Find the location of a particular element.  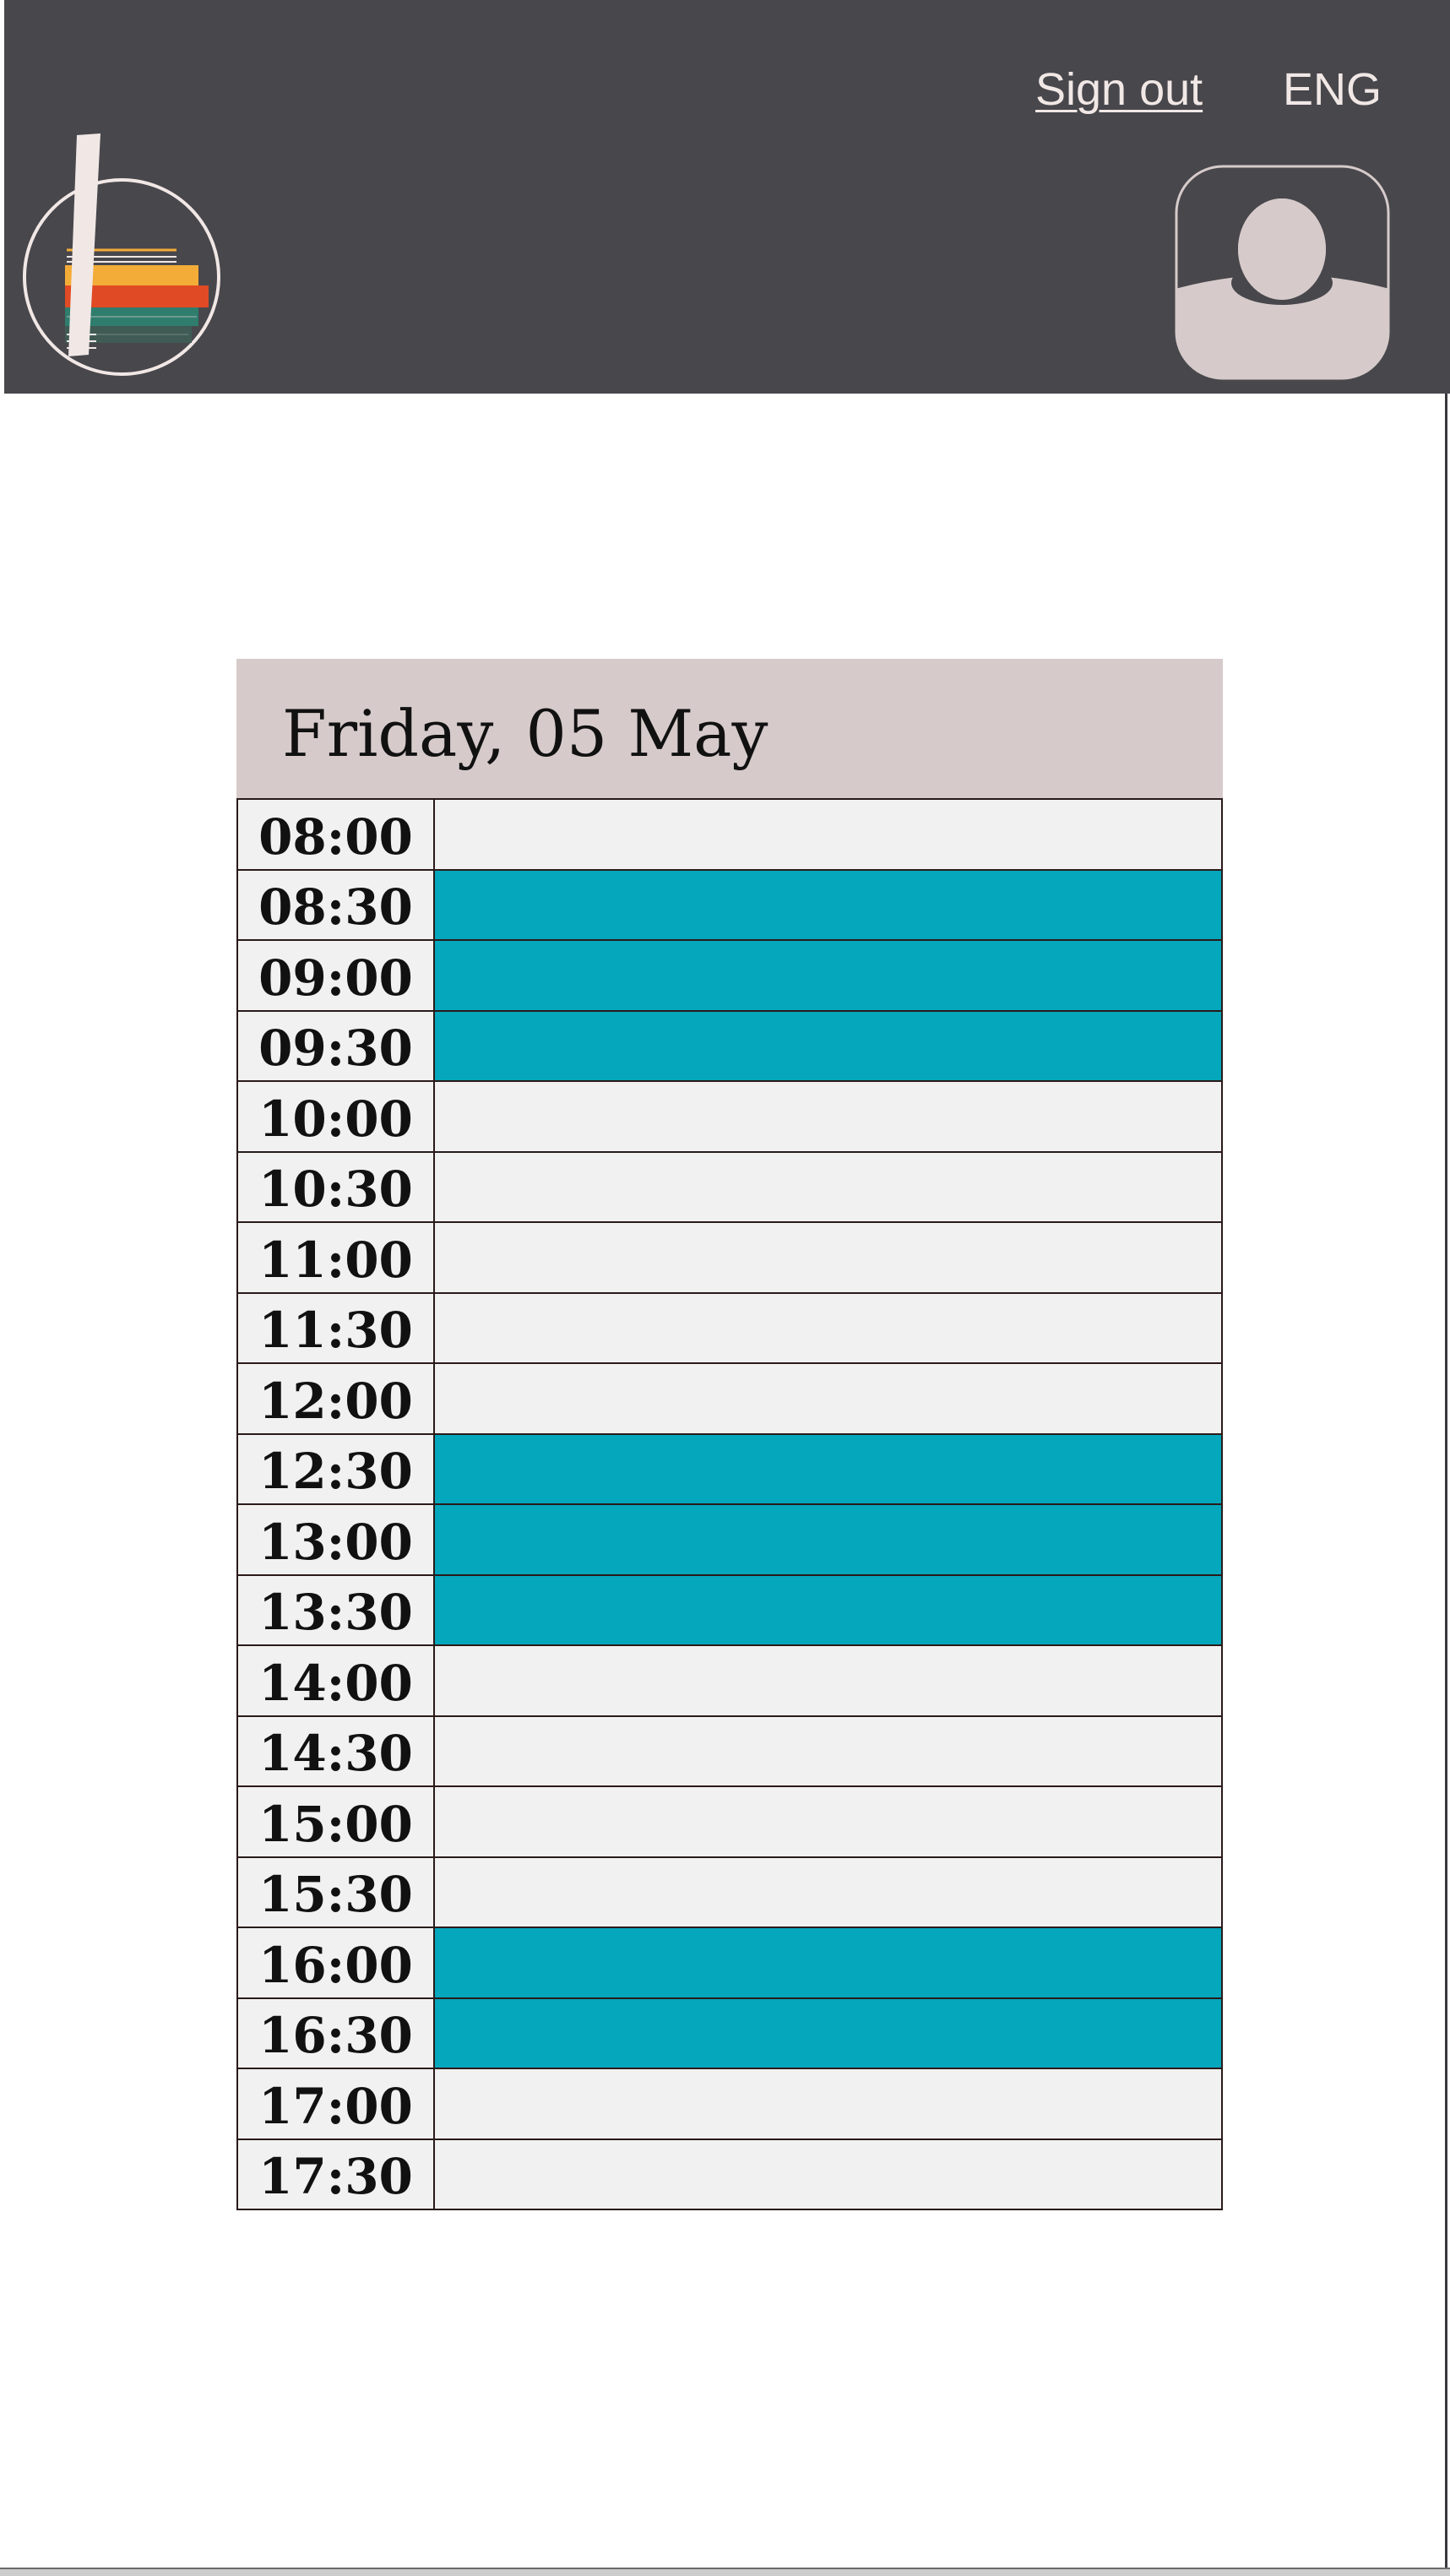

user-avatar-icon is located at coordinates (1282, 272).